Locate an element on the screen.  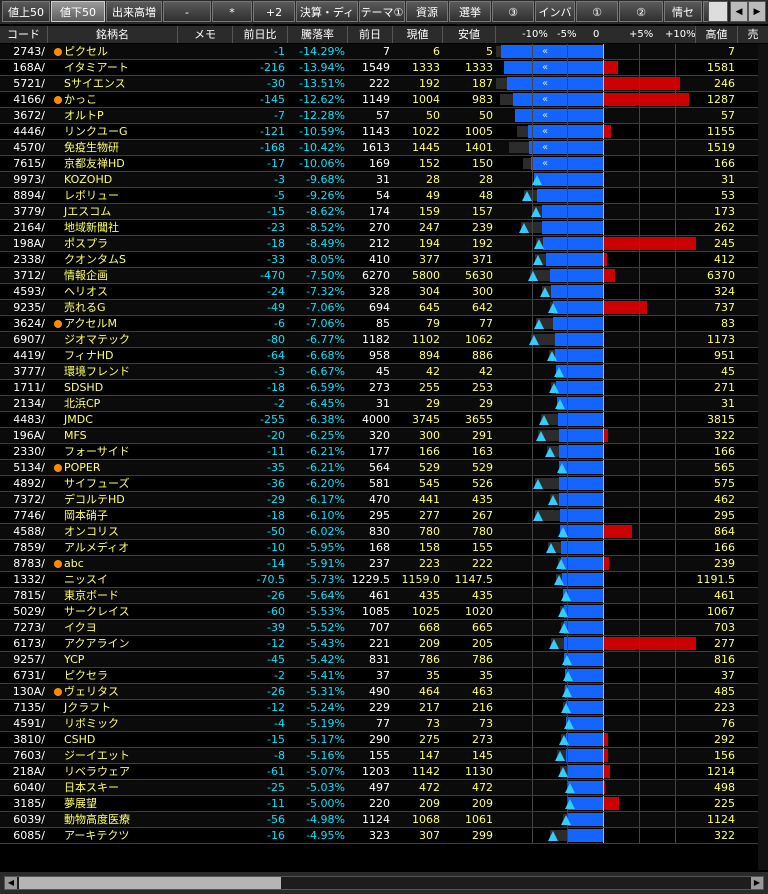
table-row: 196A/MFS -20 -6.25% 320 300 291 322 is located at coordinates (384, 436).